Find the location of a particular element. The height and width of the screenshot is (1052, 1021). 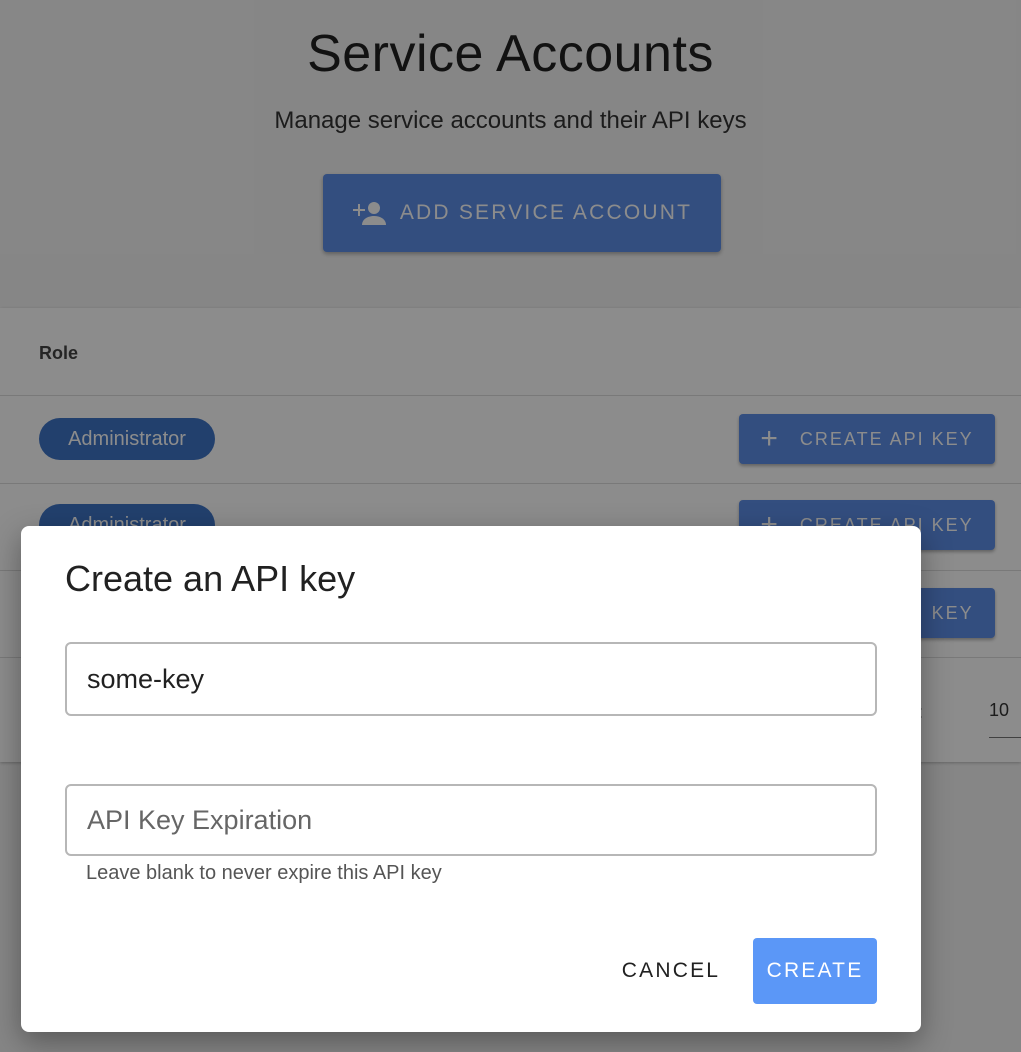

cancel-button: CANCEL is located at coordinates (671, 971).